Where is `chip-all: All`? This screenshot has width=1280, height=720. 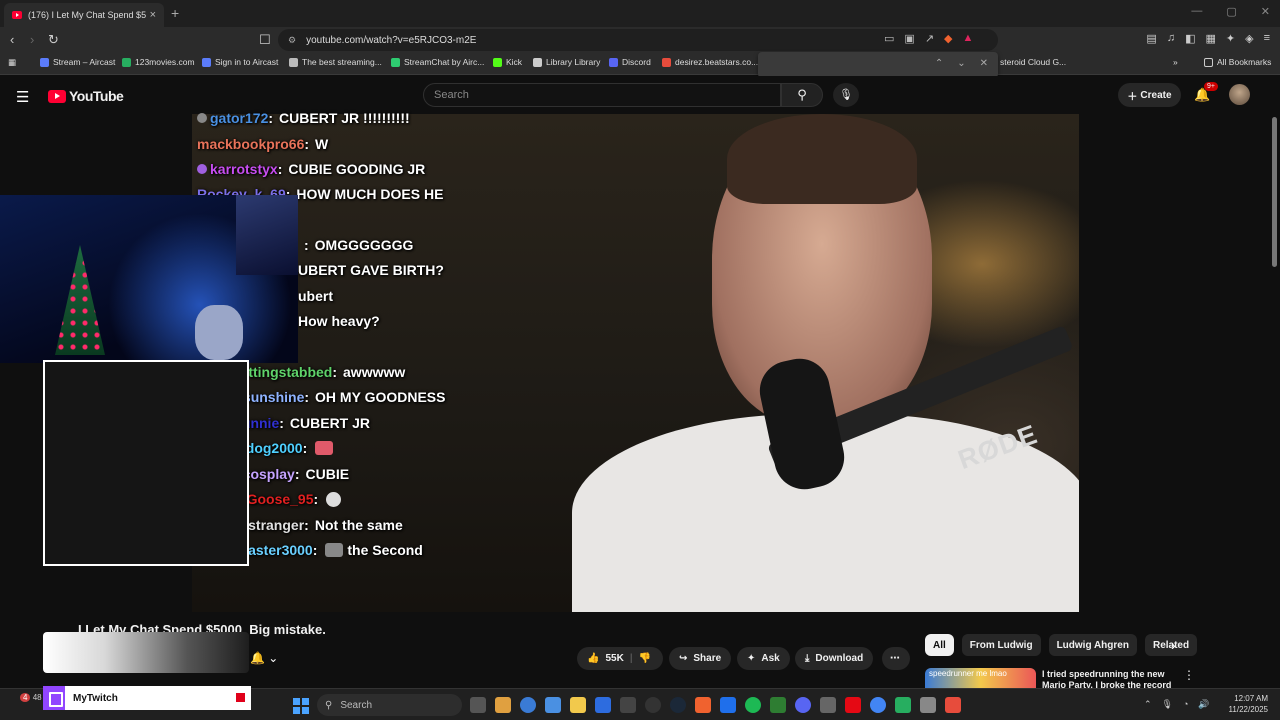
chip-all: All is located at coordinates (939, 645).